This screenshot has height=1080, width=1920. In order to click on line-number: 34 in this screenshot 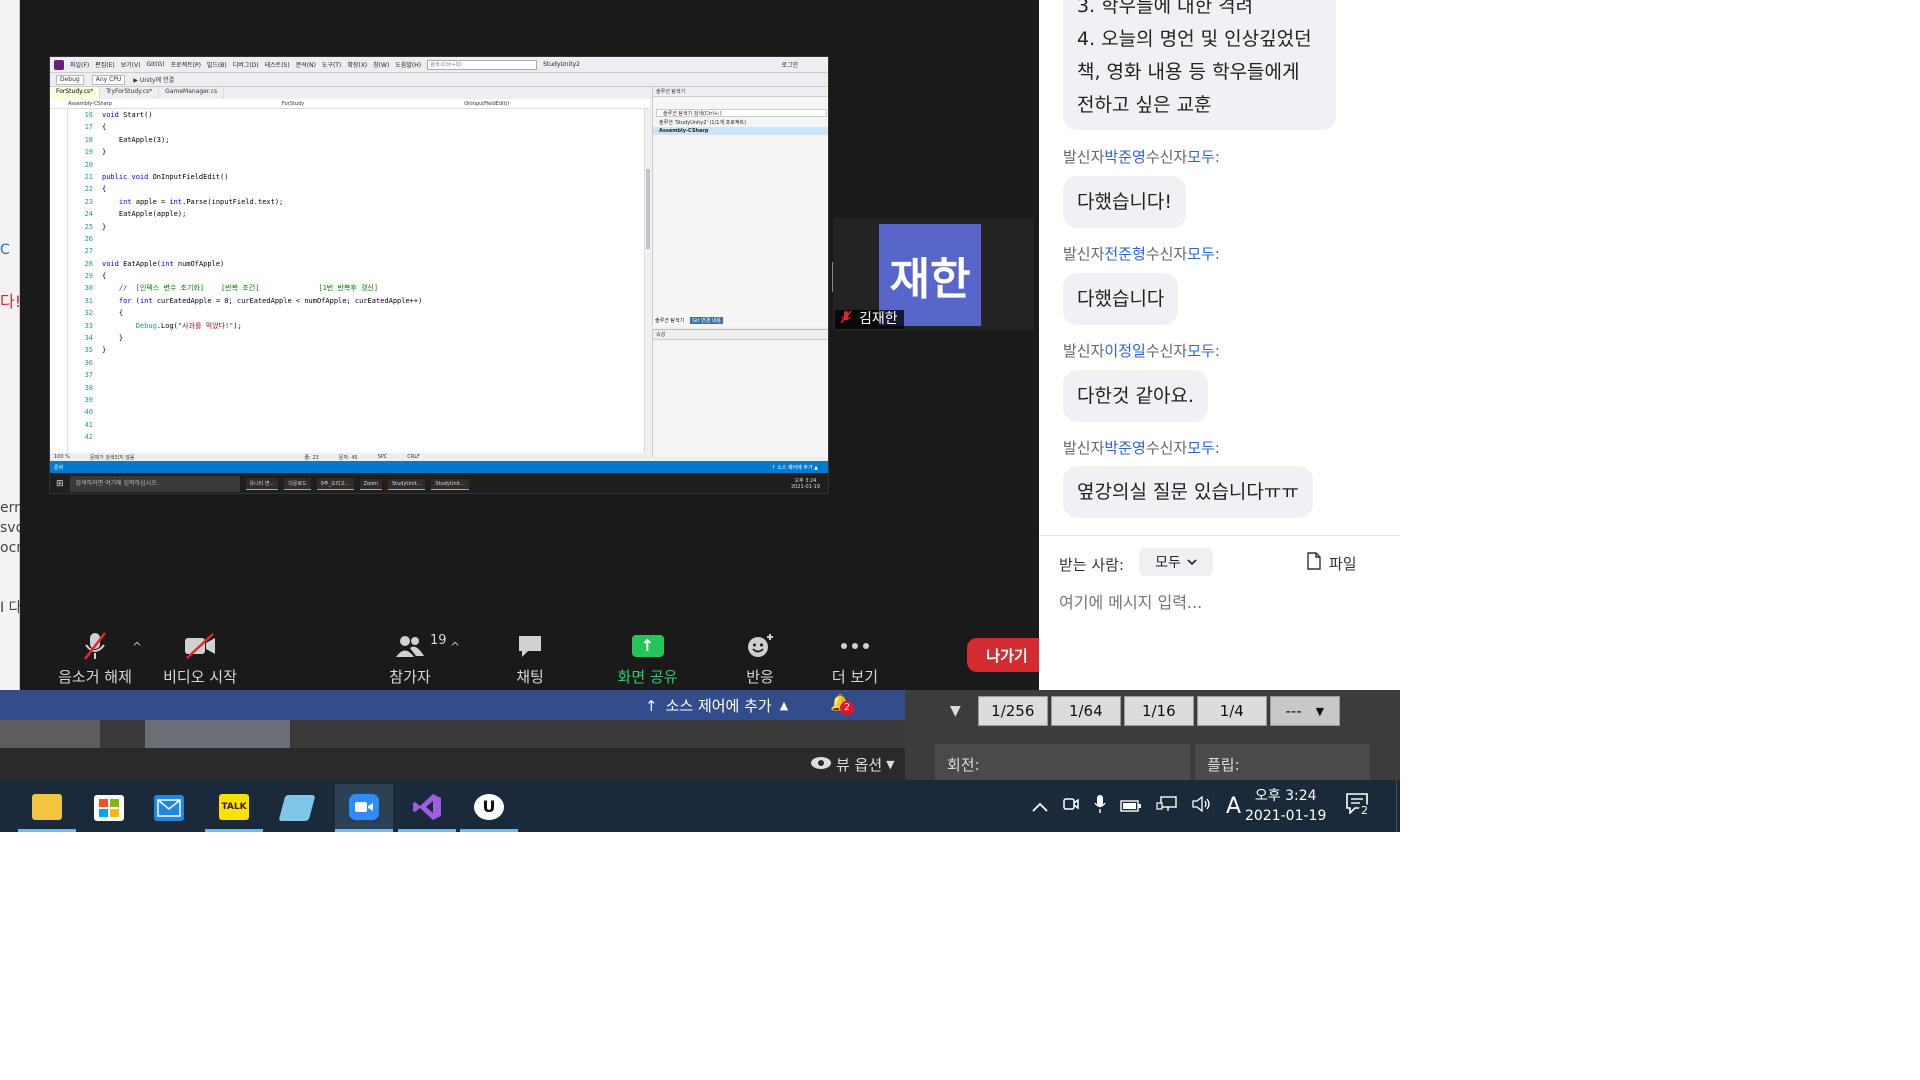, I will do `click(88, 338)`.